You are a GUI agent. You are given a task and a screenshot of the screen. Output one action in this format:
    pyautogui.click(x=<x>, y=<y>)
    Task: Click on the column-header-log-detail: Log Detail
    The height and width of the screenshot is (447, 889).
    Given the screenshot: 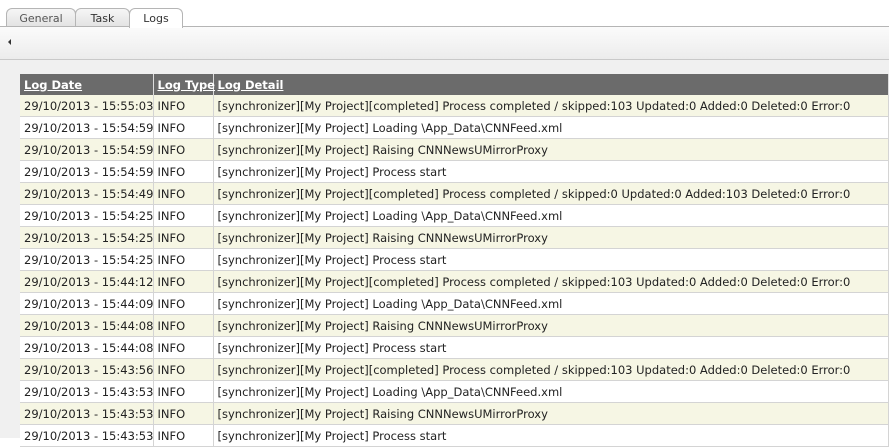 What is the action you would take?
    pyautogui.click(x=551, y=84)
    